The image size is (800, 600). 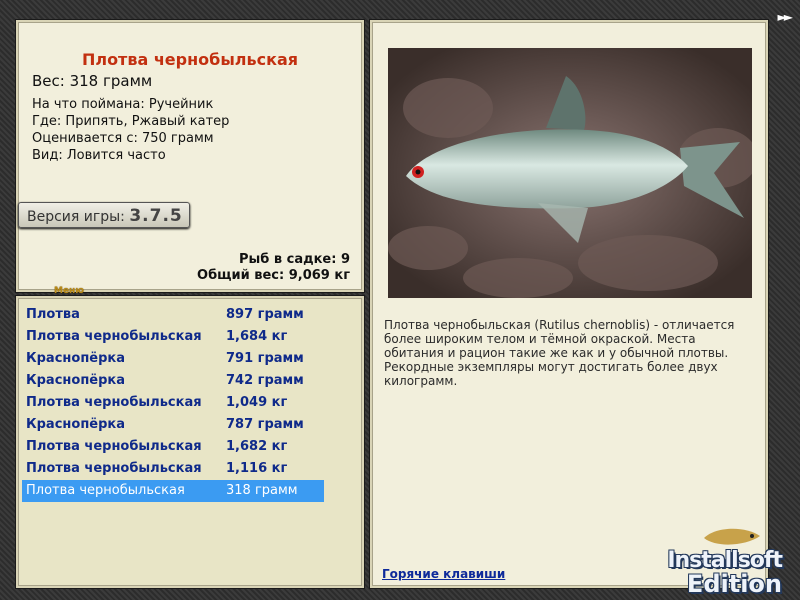 I want to click on catch-item-weight: 742 грамм, so click(x=265, y=380).